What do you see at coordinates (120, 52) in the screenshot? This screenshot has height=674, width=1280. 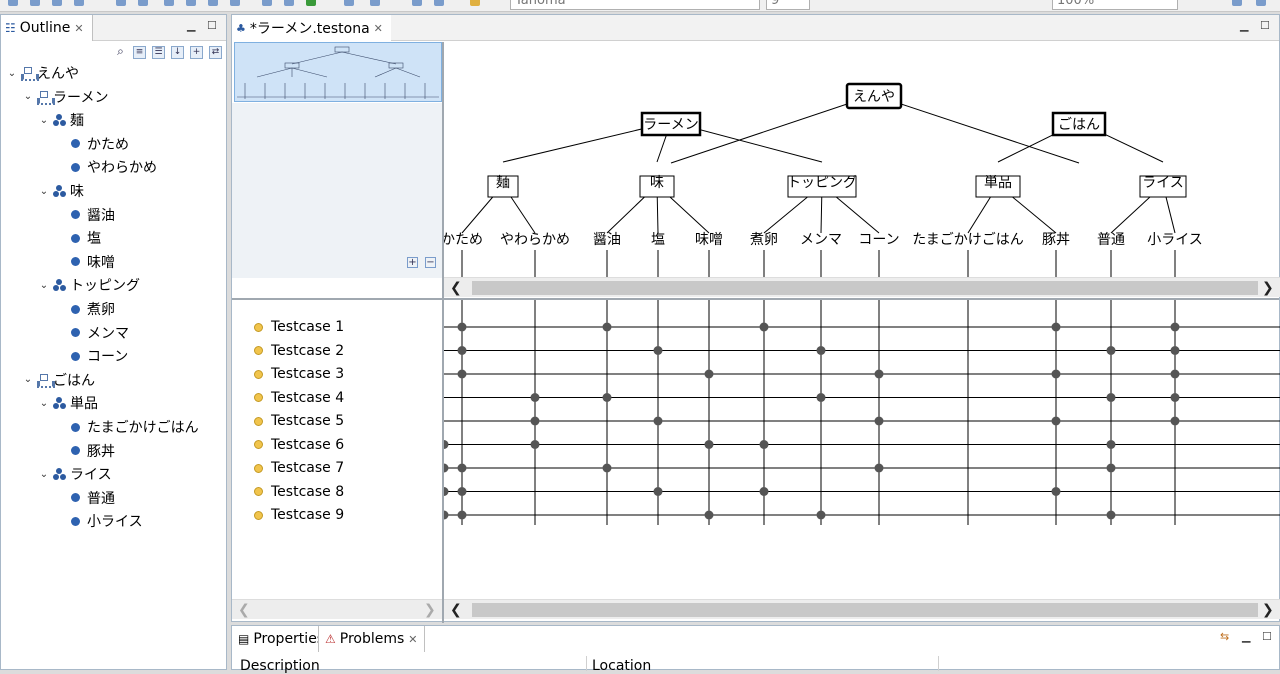 I see `search-icon: ⌕` at bounding box center [120, 52].